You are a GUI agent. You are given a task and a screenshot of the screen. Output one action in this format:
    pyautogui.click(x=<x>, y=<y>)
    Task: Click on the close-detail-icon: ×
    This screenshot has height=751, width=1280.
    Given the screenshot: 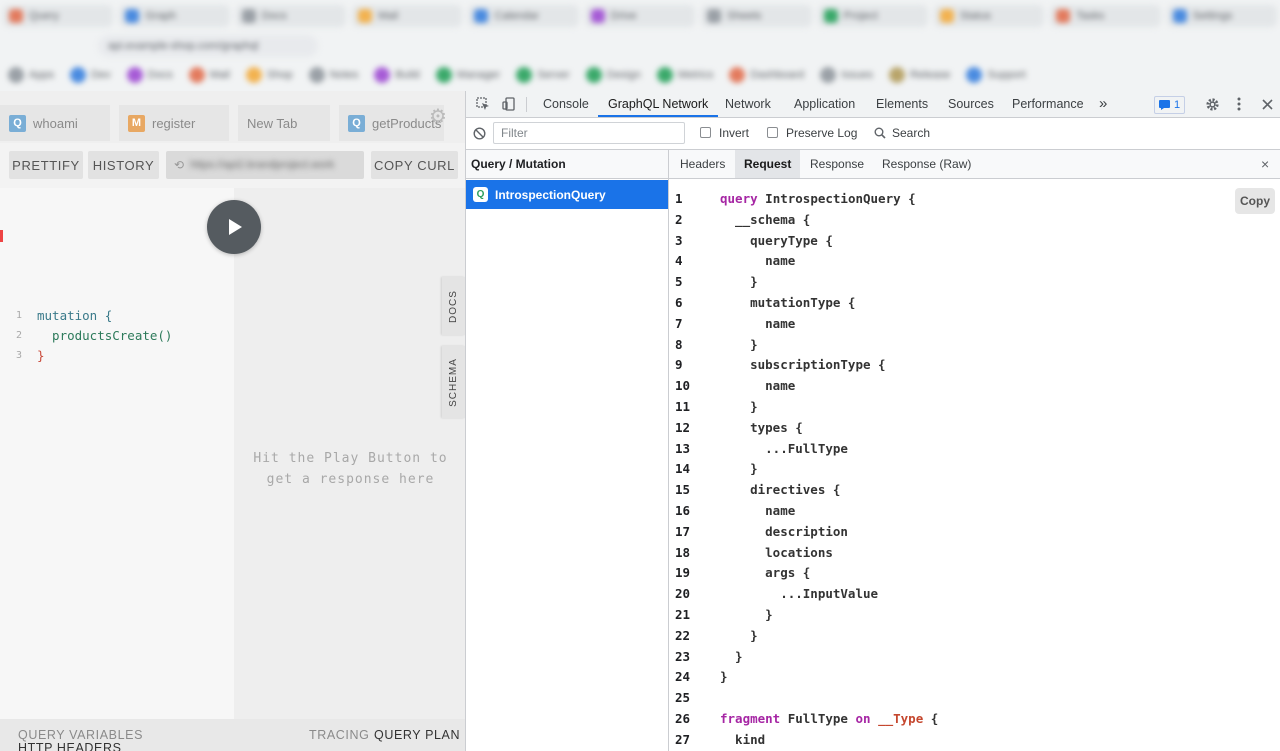 What is the action you would take?
    pyautogui.click(x=1265, y=164)
    